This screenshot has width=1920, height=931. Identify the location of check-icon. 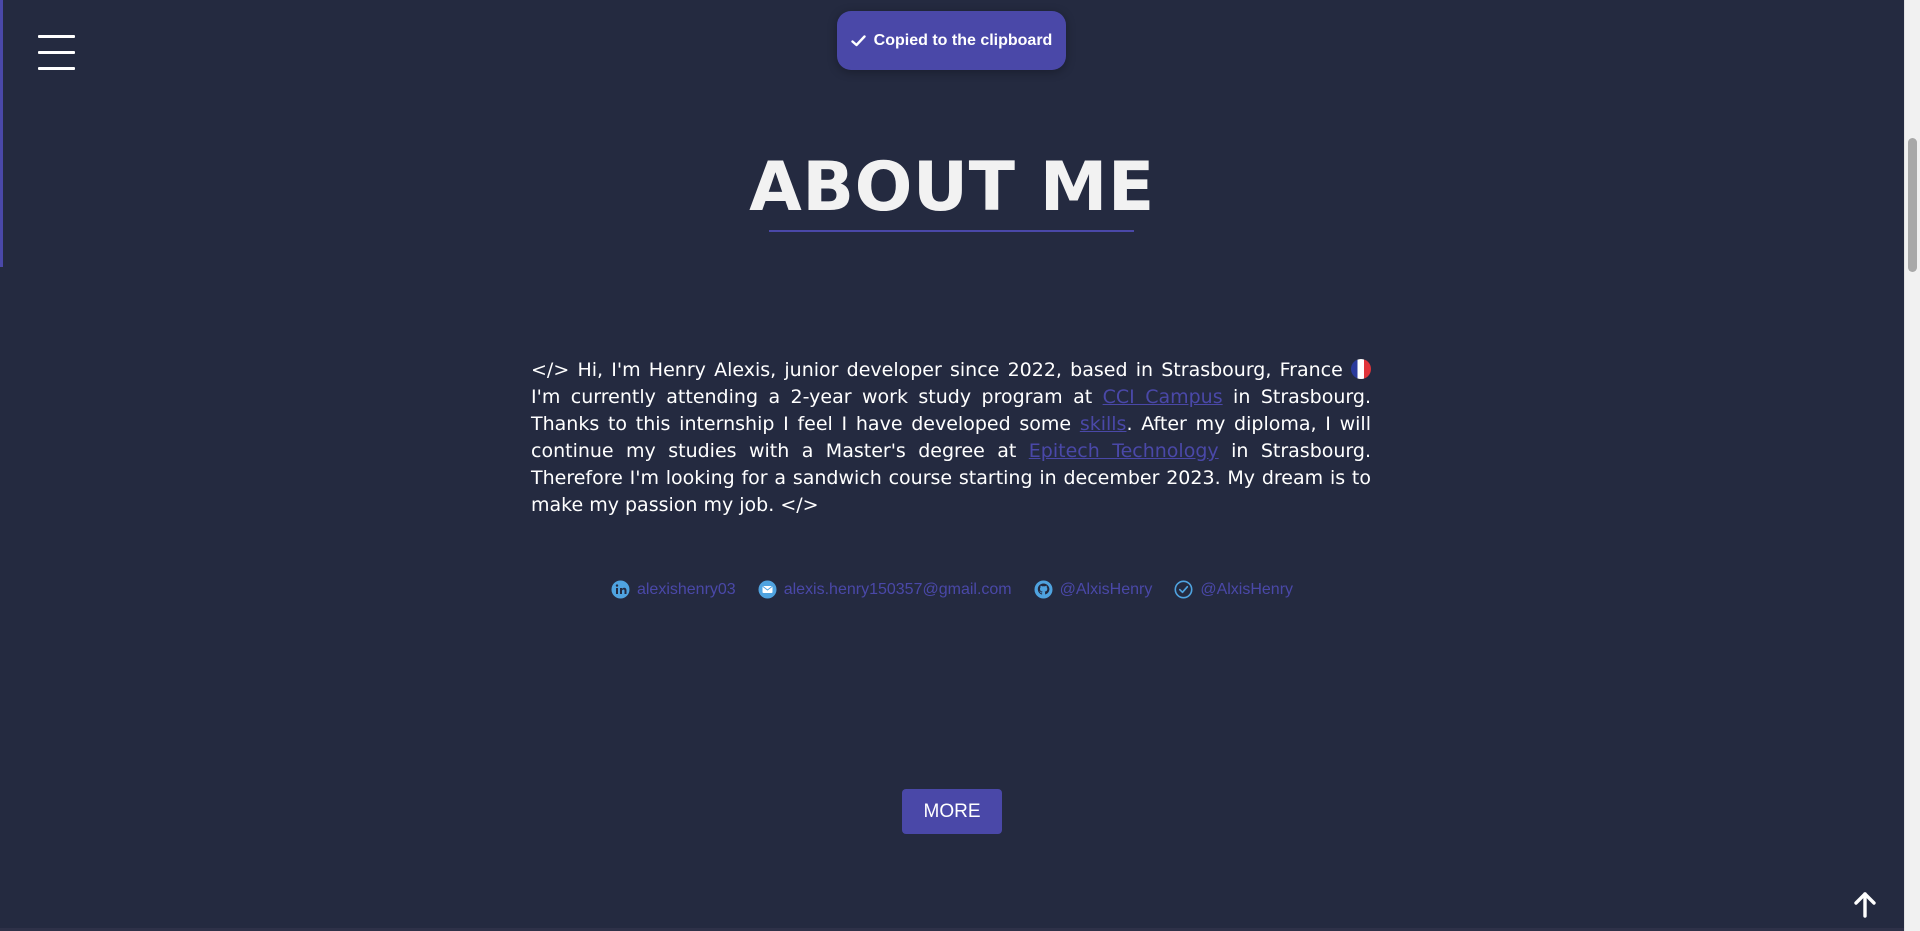
(858, 40).